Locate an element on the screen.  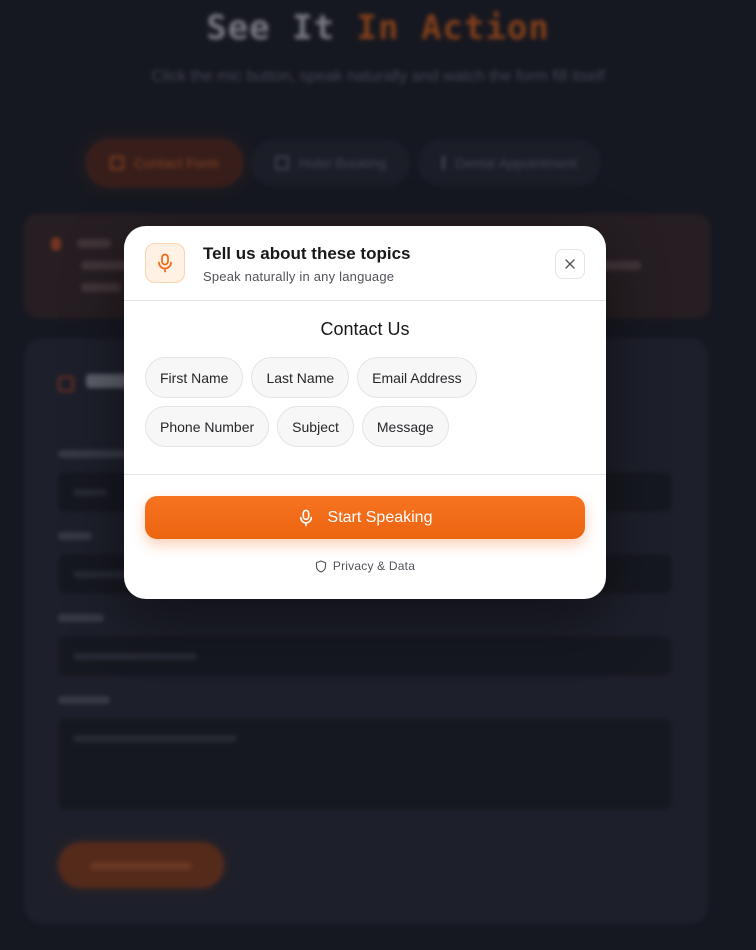
modal-footer: Start Speaking Privacy & Data is located at coordinates (365, 537).